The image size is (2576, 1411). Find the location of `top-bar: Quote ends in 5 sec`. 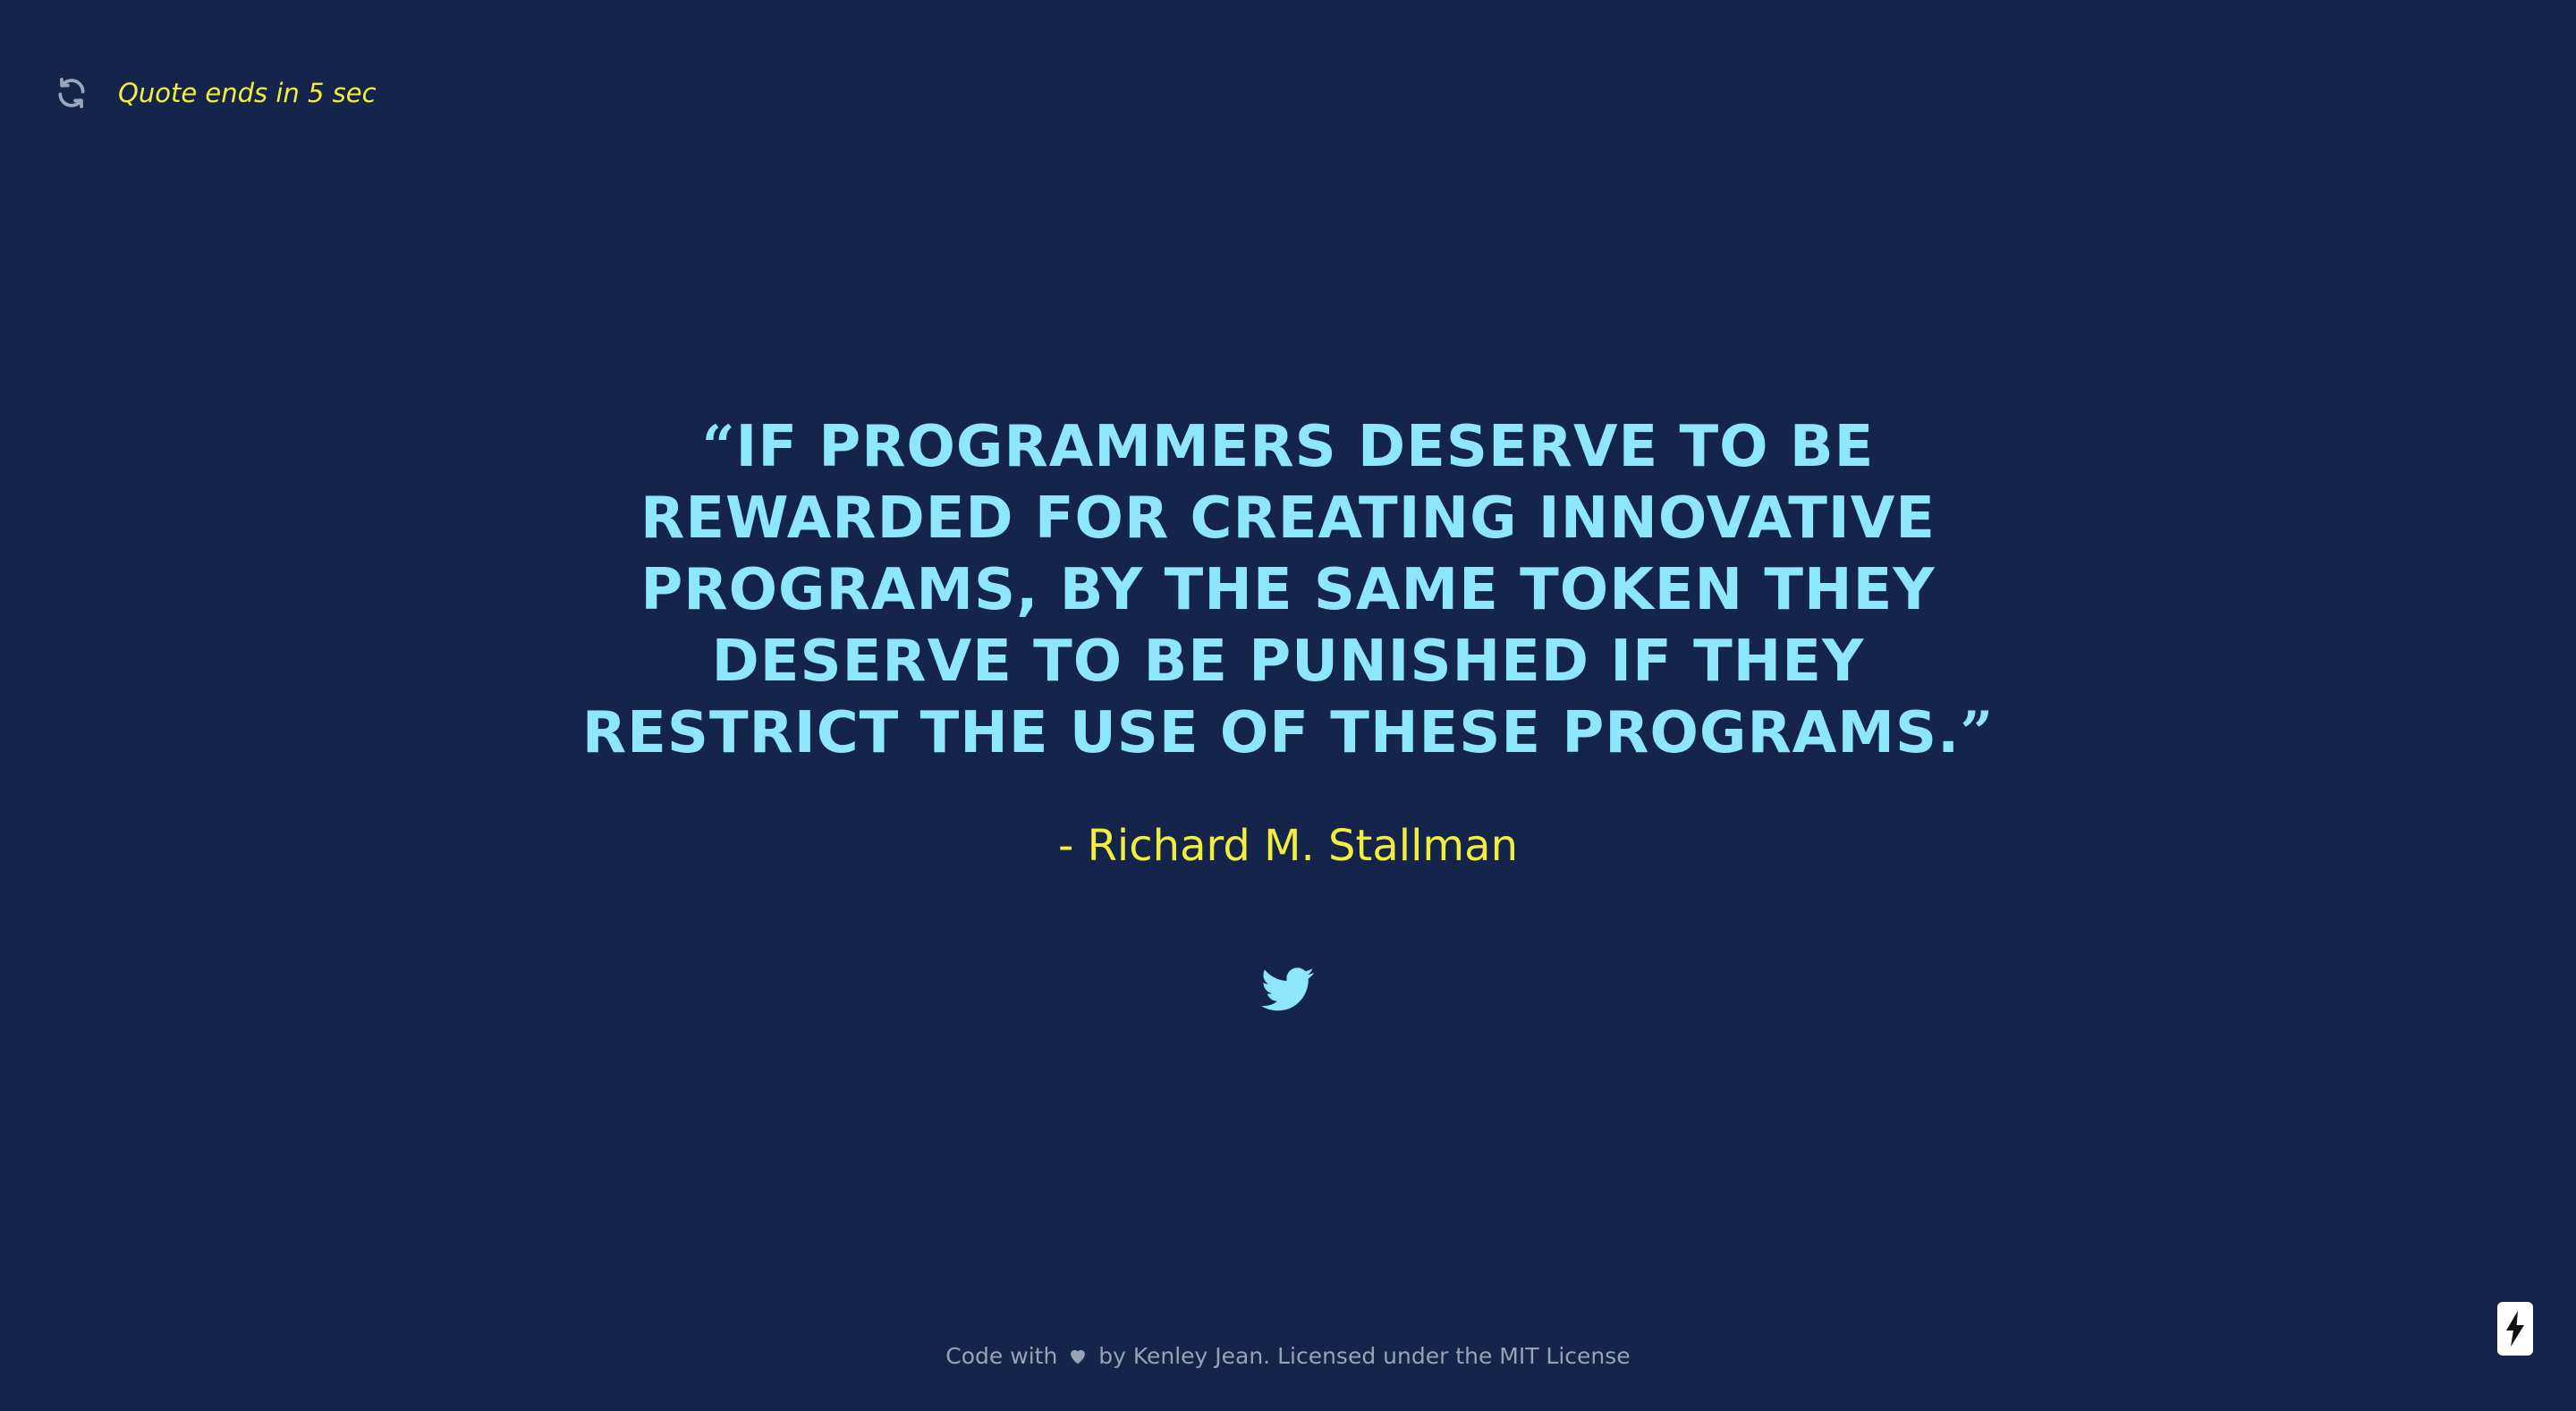

top-bar: Quote ends in 5 sec is located at coordinates (214, 93).